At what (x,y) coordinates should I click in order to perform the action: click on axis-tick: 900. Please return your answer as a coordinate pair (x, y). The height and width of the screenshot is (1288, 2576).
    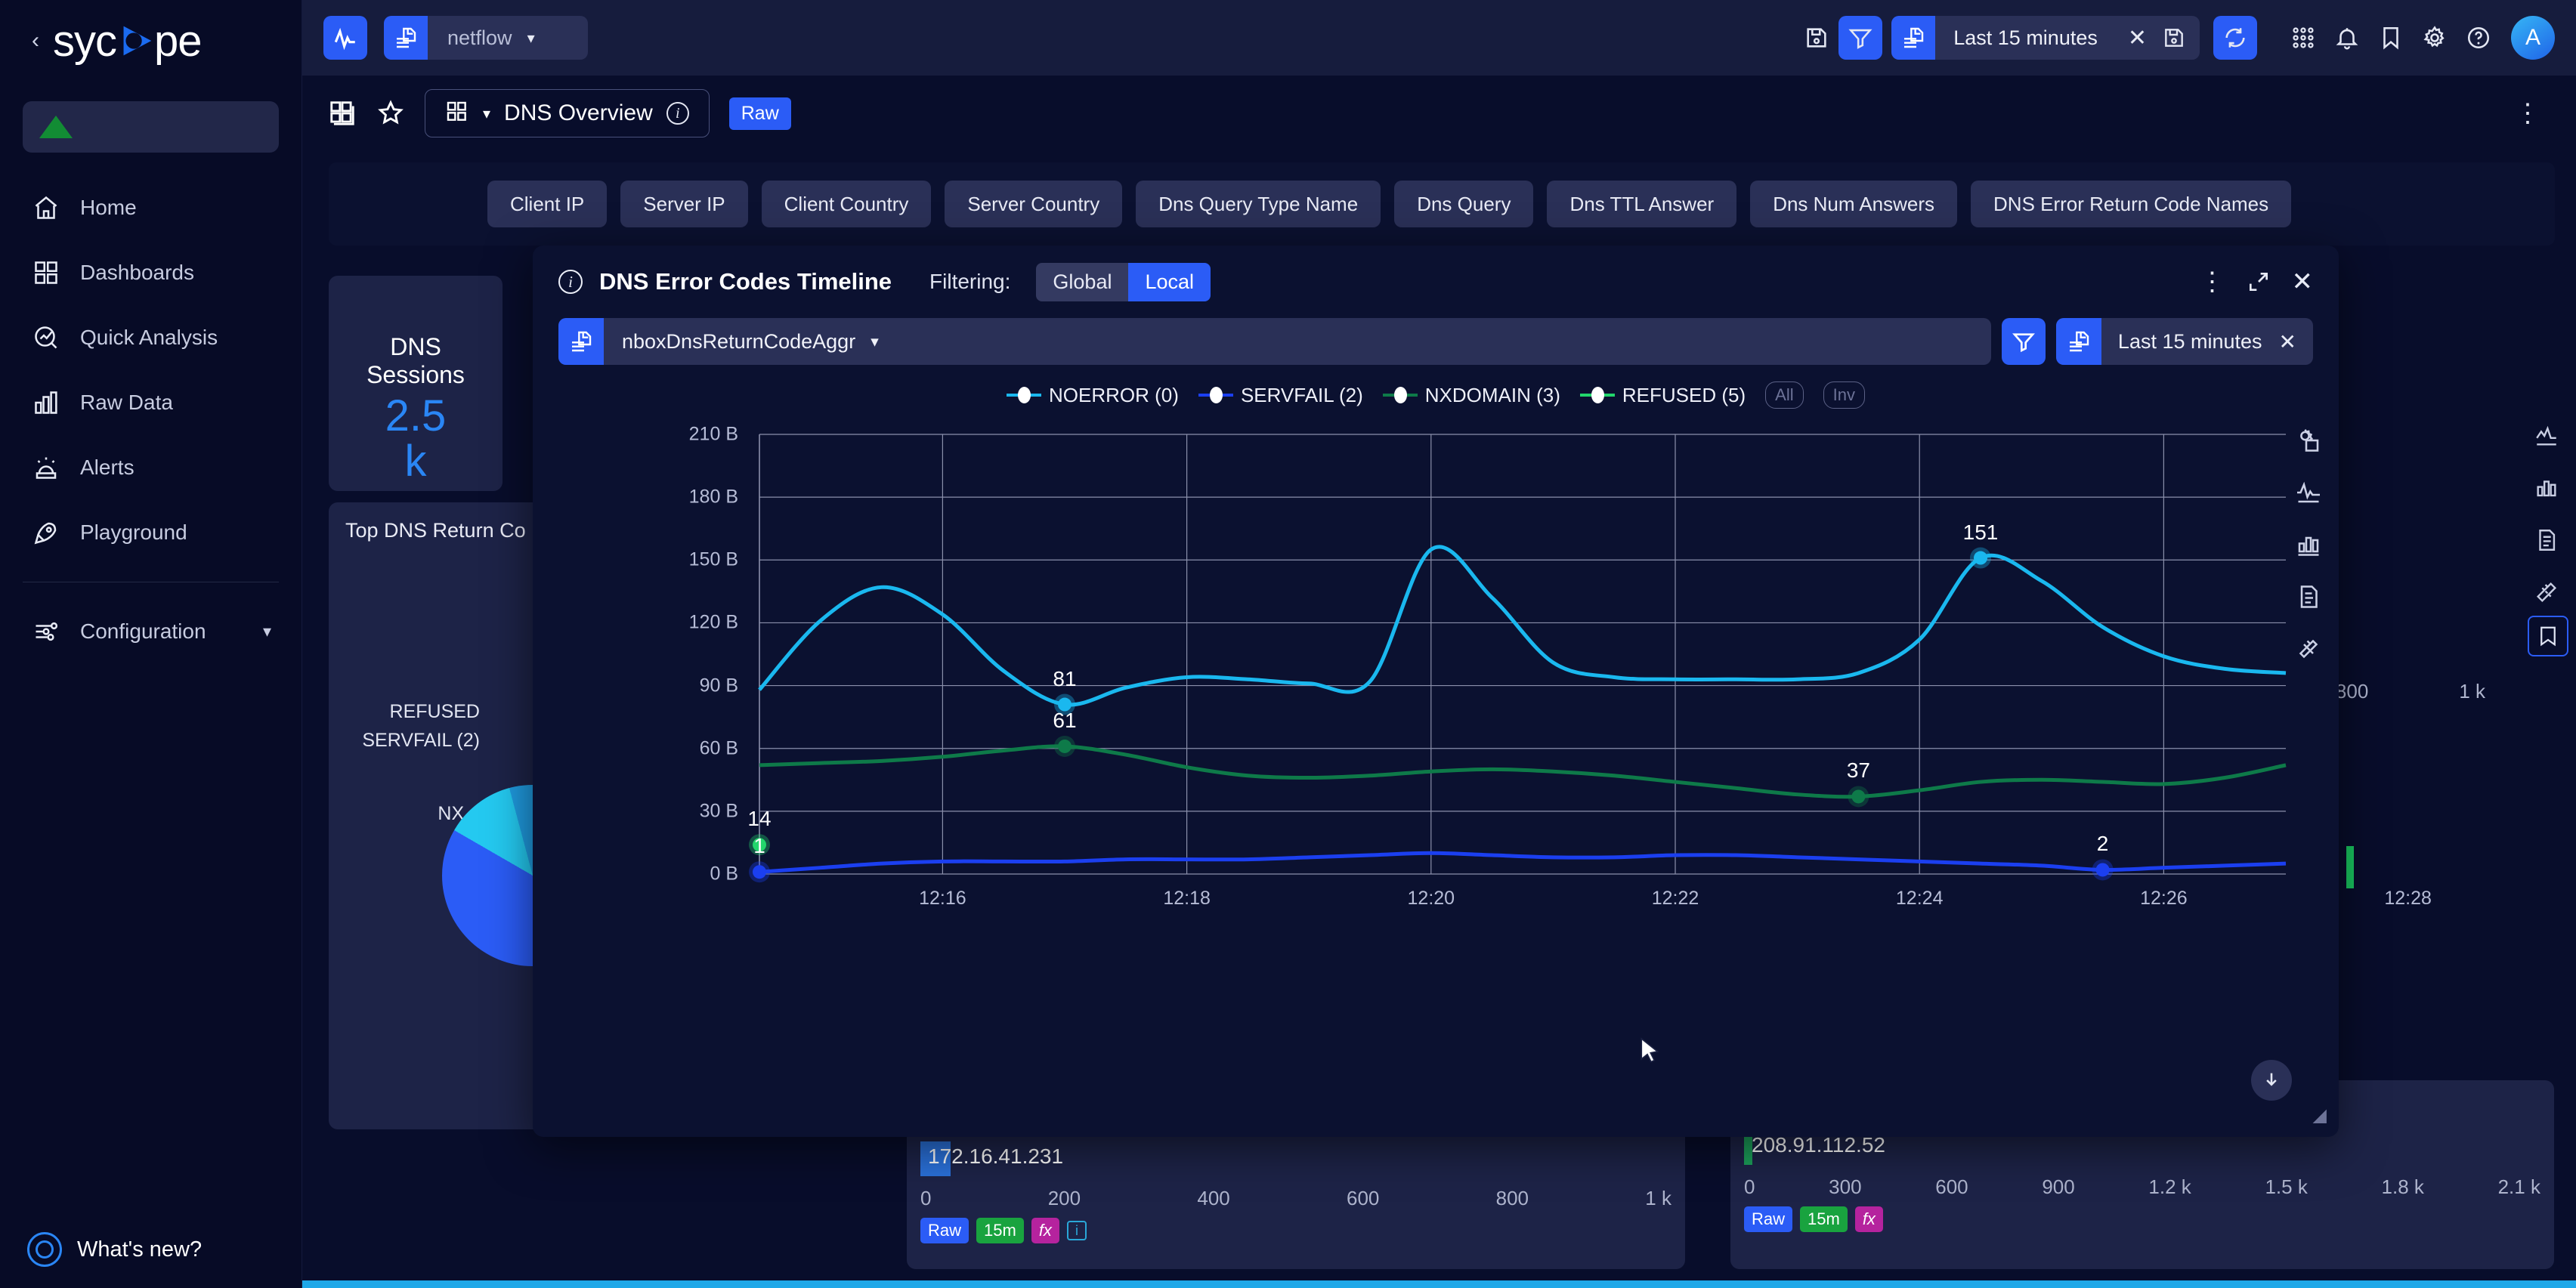
    Looking at the image, I should click on (2058, 1186).